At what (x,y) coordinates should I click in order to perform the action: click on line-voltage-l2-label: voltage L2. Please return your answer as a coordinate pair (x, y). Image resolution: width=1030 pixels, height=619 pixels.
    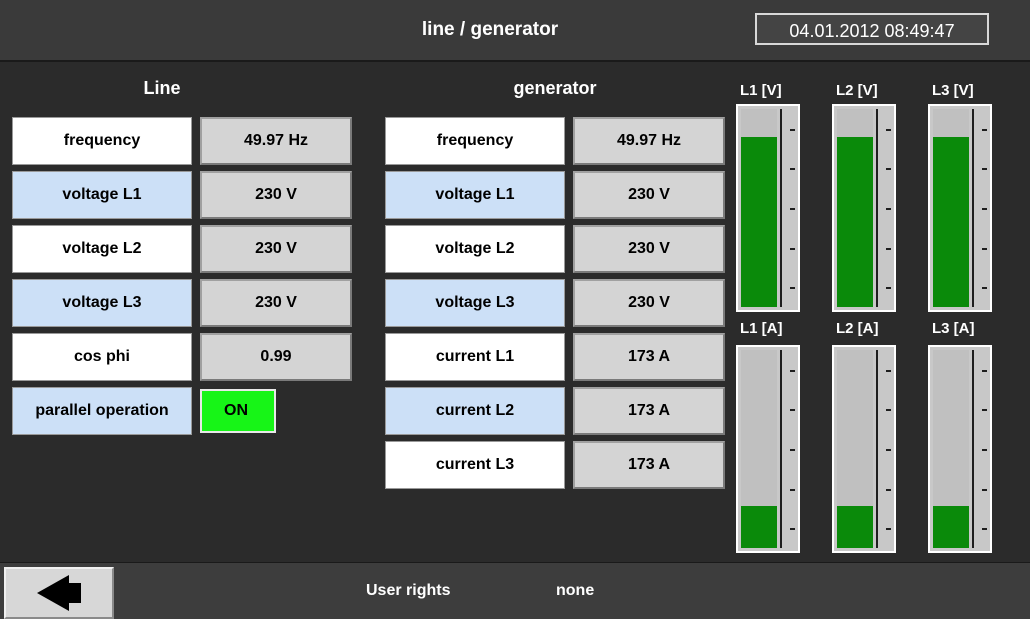
    Looking at the image, I should click on (102, 249).